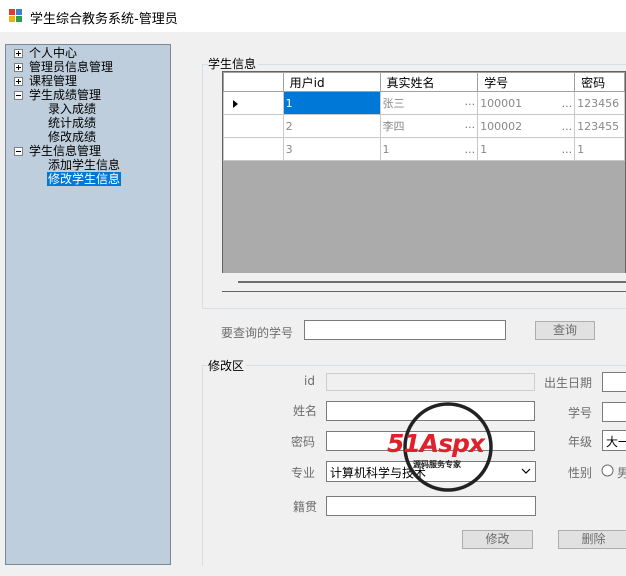 This screenshot has height=576, width=626. I want to click on table-row: 1 张三... 100001... 123456, so click(424, 103).